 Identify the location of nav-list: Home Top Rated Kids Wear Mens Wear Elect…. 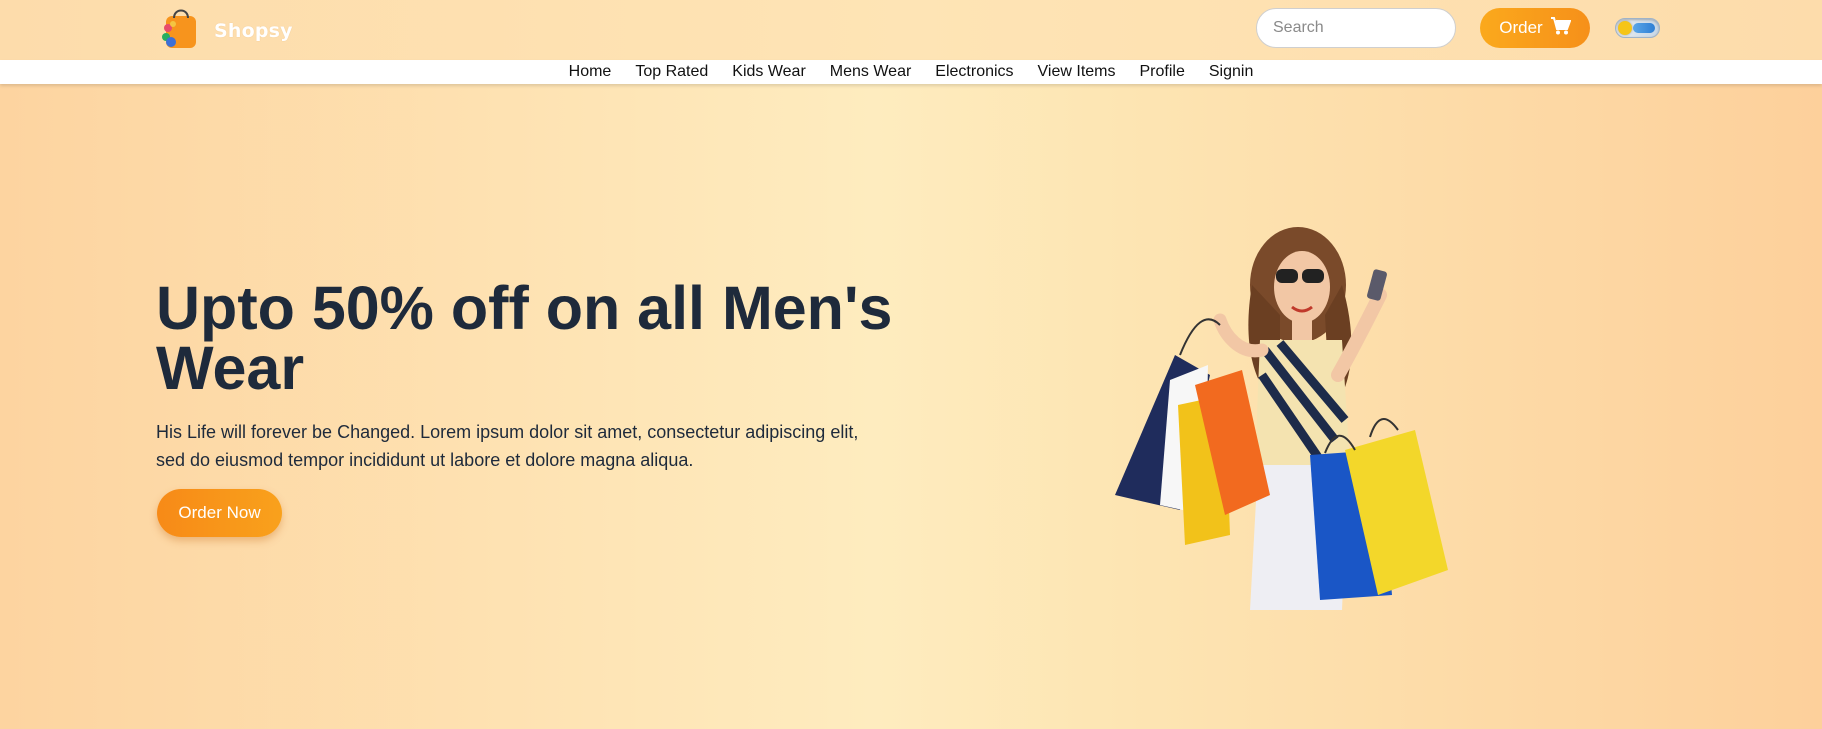
(911, 72).